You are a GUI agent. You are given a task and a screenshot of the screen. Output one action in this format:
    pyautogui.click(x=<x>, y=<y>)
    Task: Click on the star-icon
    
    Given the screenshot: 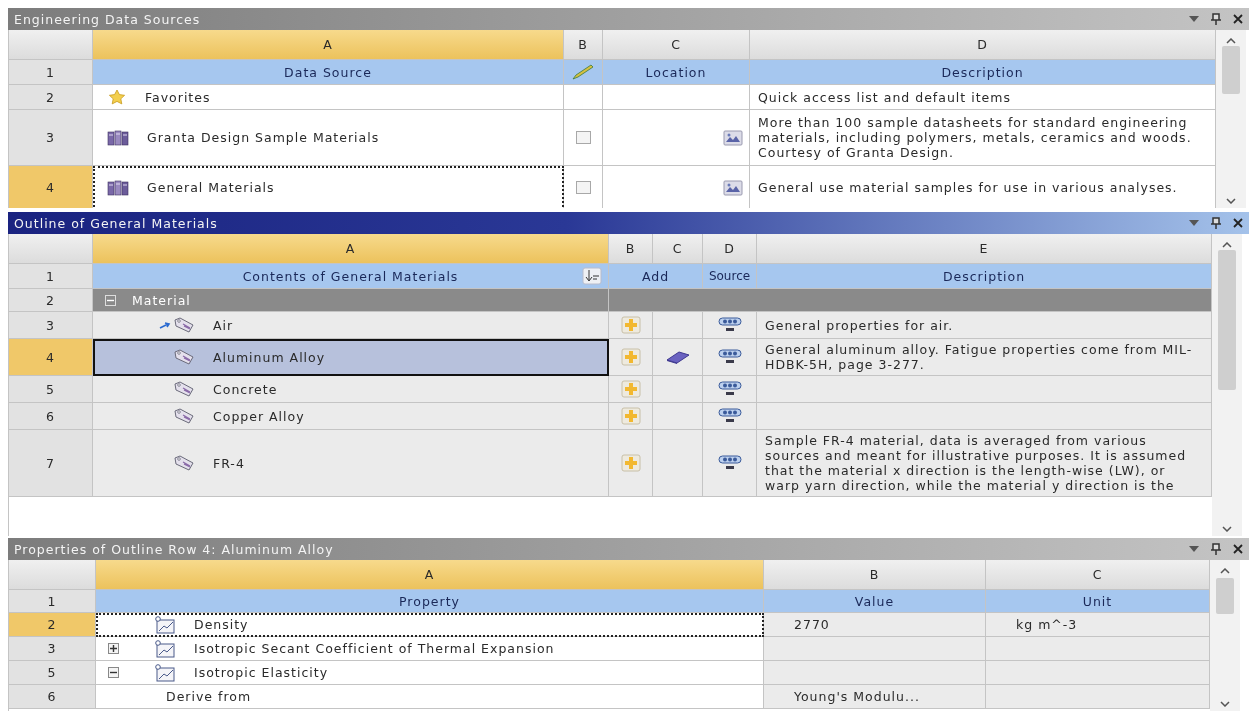 What is the action you would take?
    pyautogui.click(x=117, y=97)
    